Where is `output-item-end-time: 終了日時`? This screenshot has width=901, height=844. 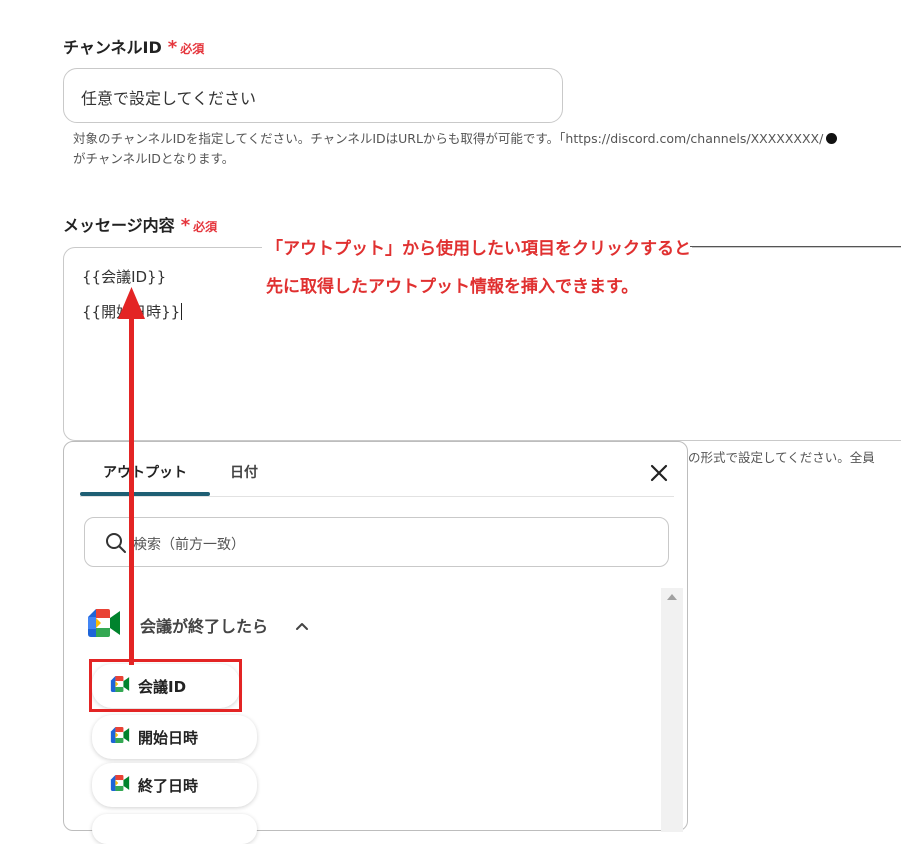 output-item-end-time: 終了日時 is located at coordinates (174, 785).